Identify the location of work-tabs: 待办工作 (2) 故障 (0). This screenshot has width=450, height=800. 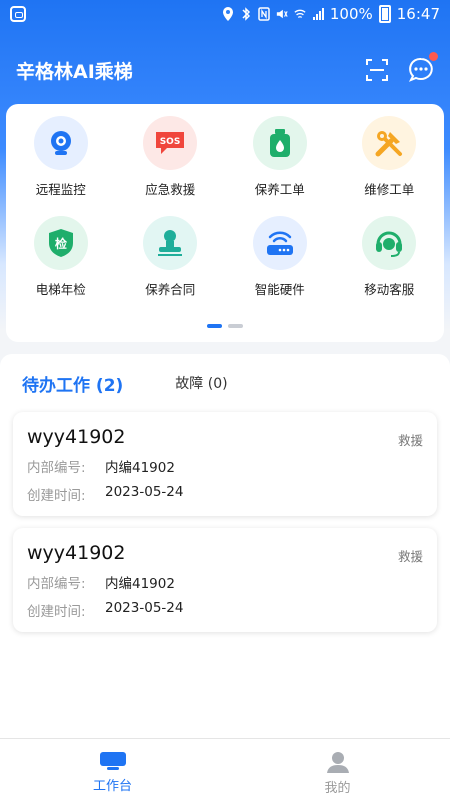
(225, 383).